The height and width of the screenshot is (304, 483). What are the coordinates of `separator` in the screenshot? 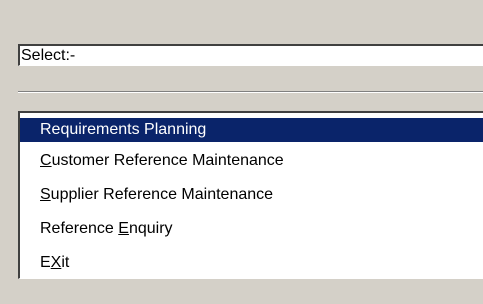 It's located at (250, 92).